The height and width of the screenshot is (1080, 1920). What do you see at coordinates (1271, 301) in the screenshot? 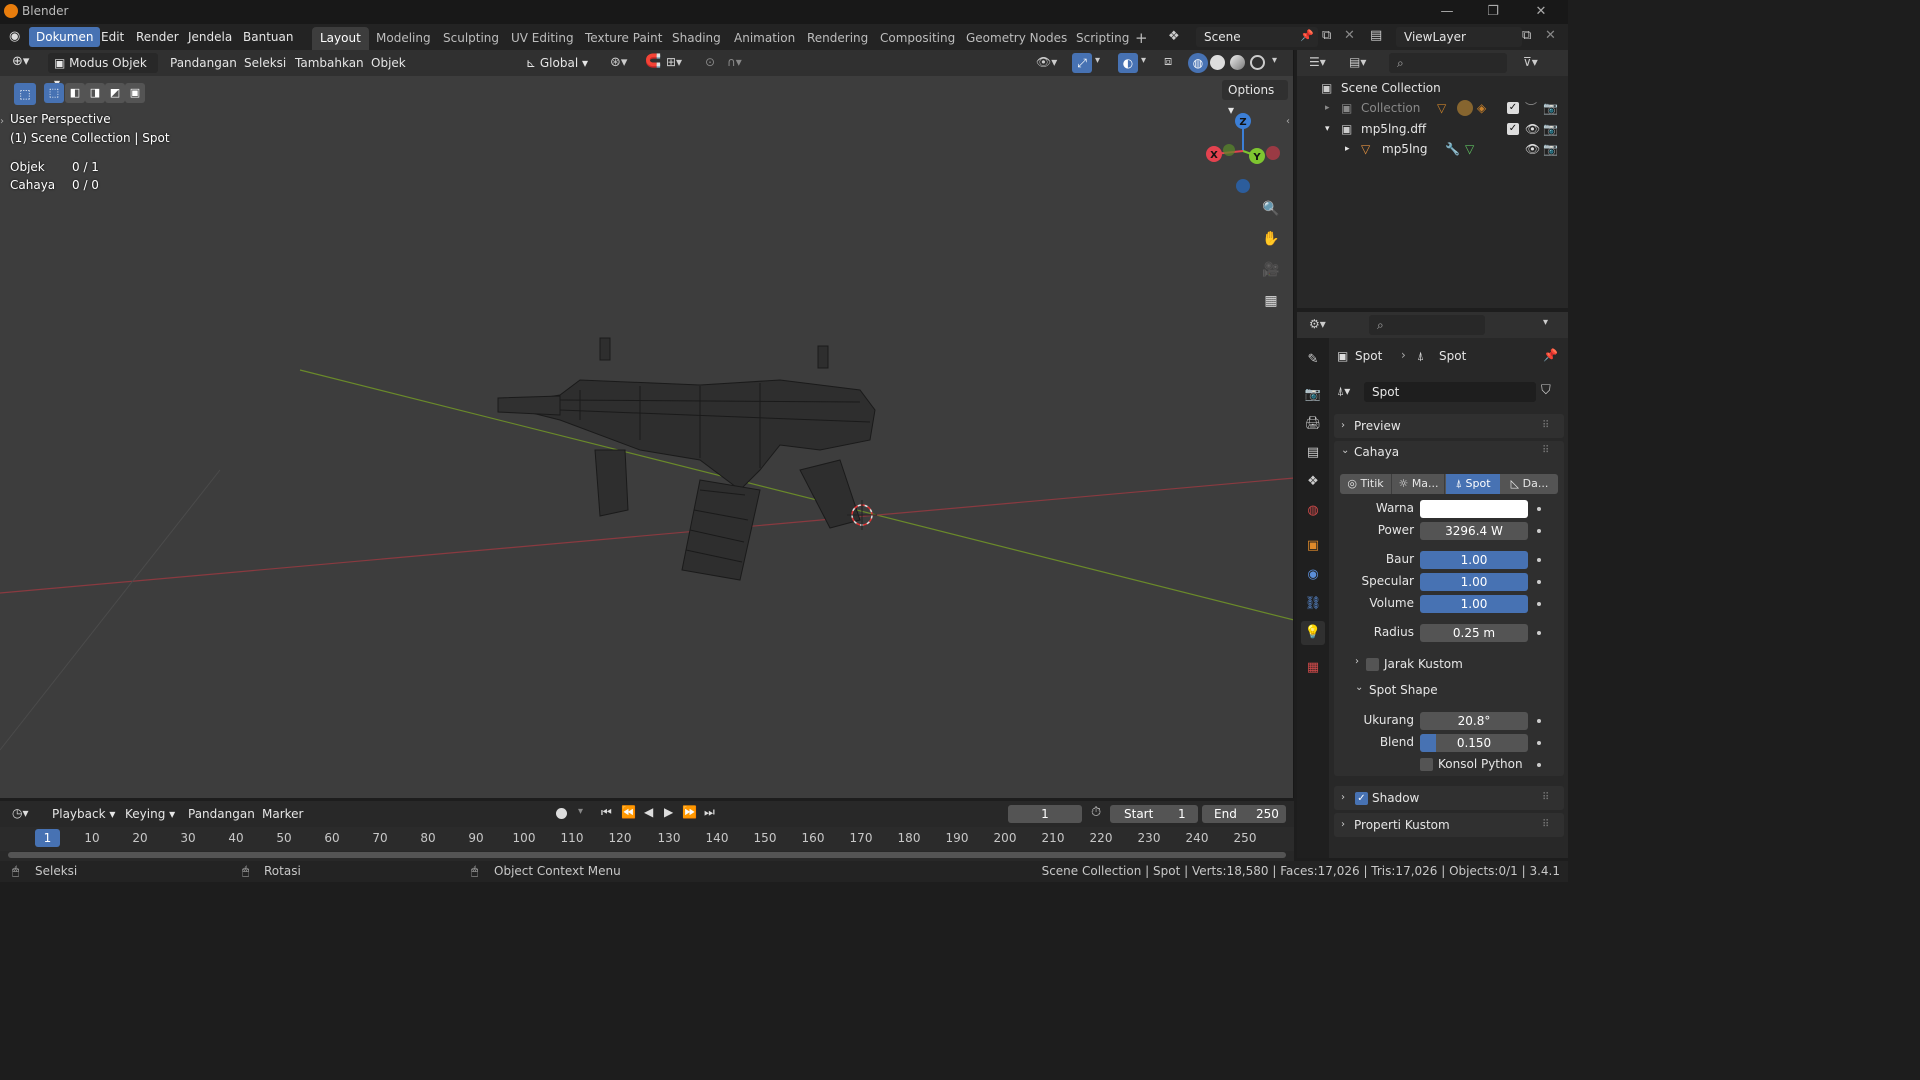
I see `ortho-grid-icon: ▦` at bounding box center [1271, 301].